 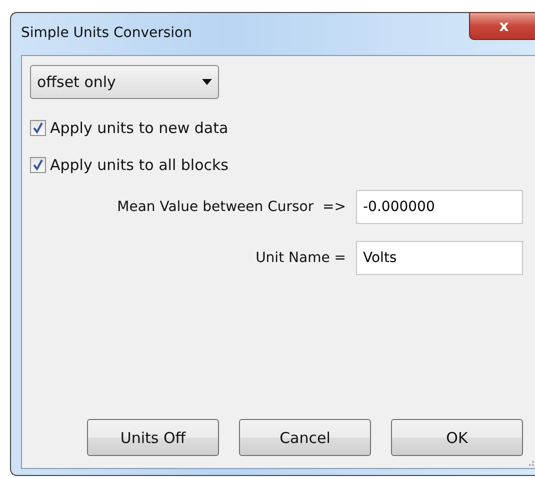 I want to click on close-button: x, so click(x=502, y=26).